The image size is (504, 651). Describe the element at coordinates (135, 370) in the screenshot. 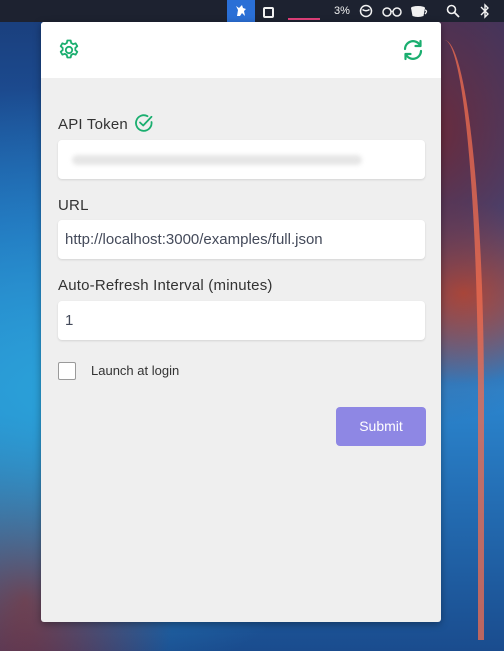

I see `launch-at-login-label: Launch at login` at that location.